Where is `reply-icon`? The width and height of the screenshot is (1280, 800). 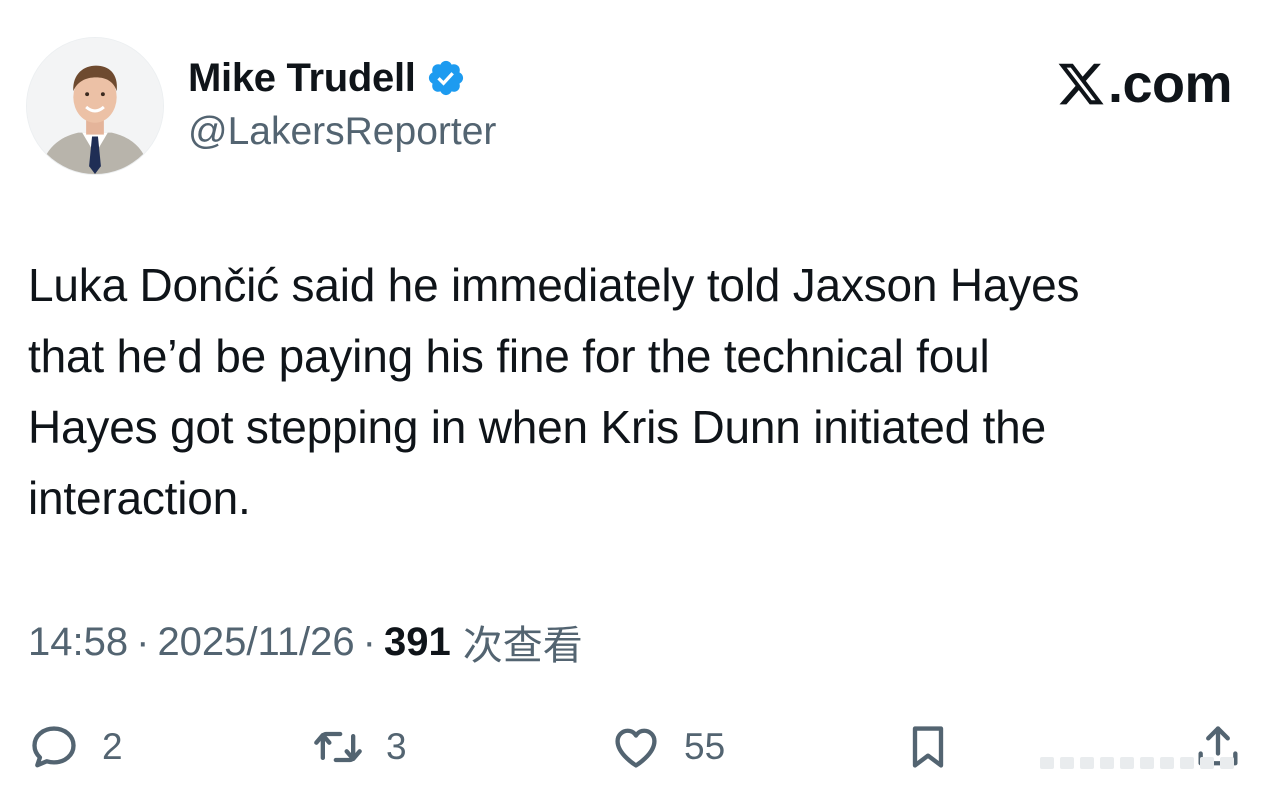
reply-icon is located at coordinates (54, 747).